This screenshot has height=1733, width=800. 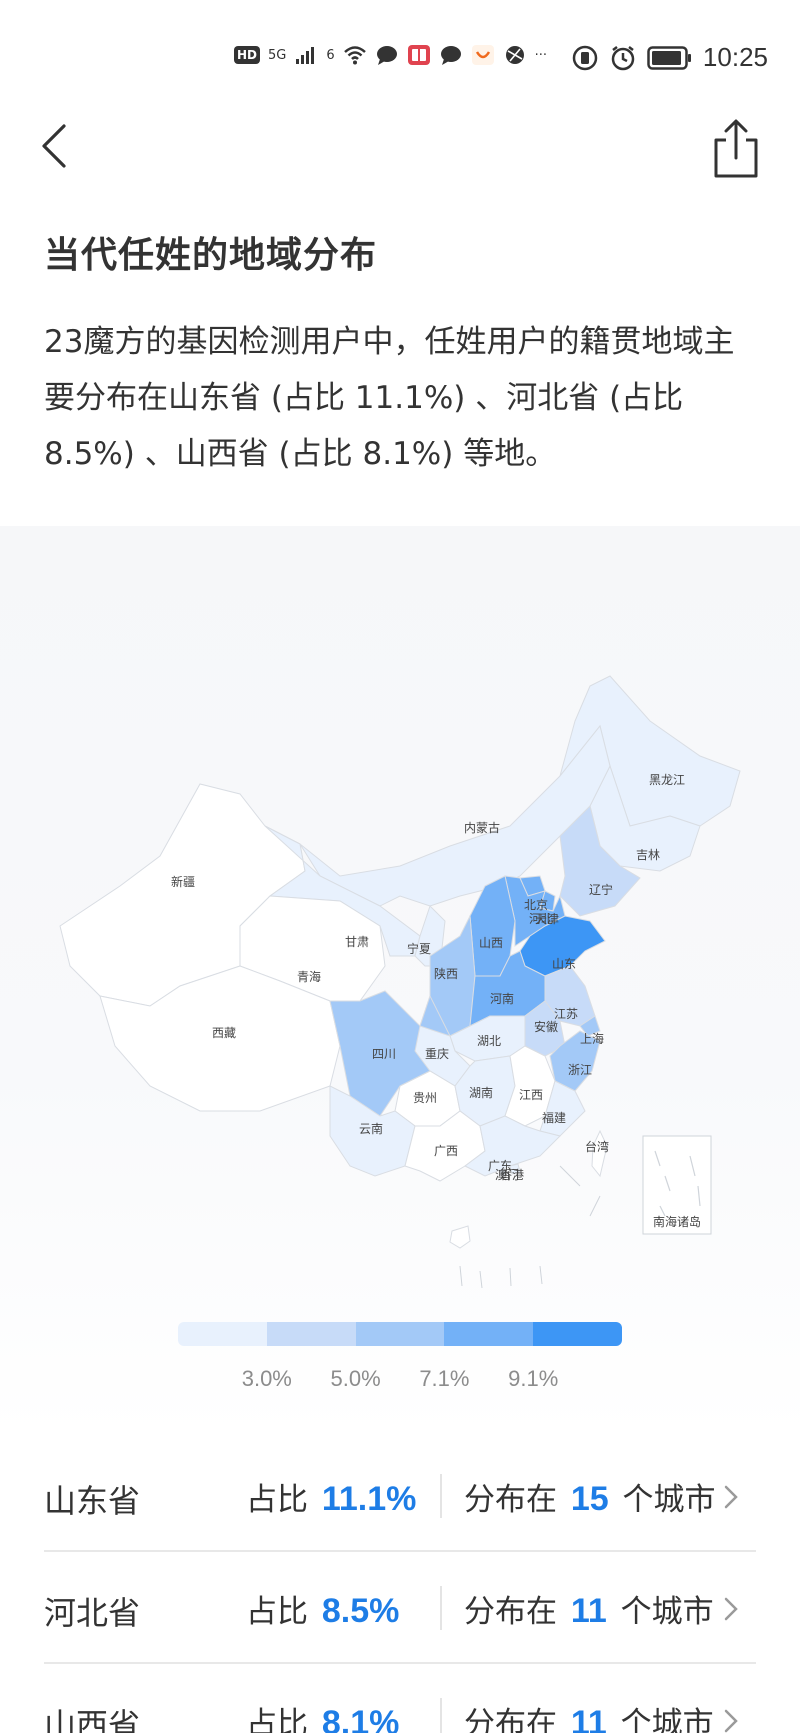 What do you see at coordinates (224, 1033) in the screenshot?
I see `province-label: 西藏` at bounding box center [224, 1033].